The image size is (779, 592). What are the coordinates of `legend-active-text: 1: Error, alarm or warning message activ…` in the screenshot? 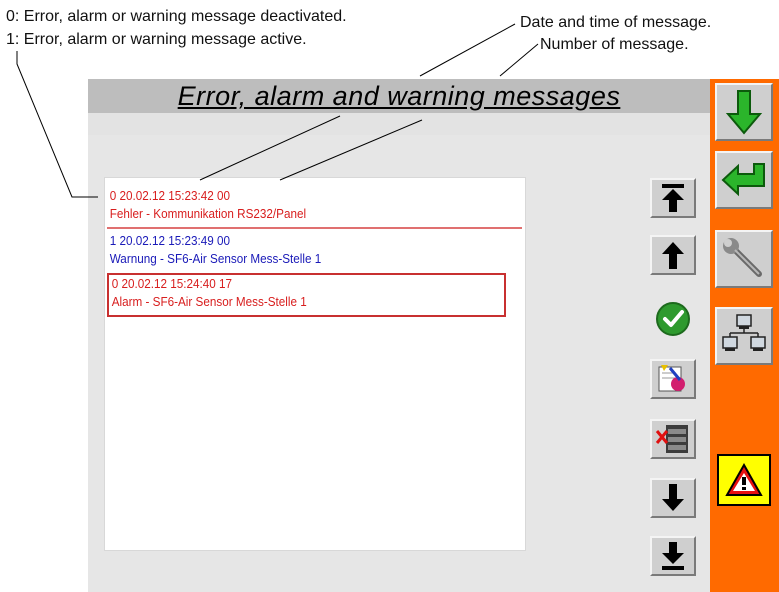 It's located at (156, 39).